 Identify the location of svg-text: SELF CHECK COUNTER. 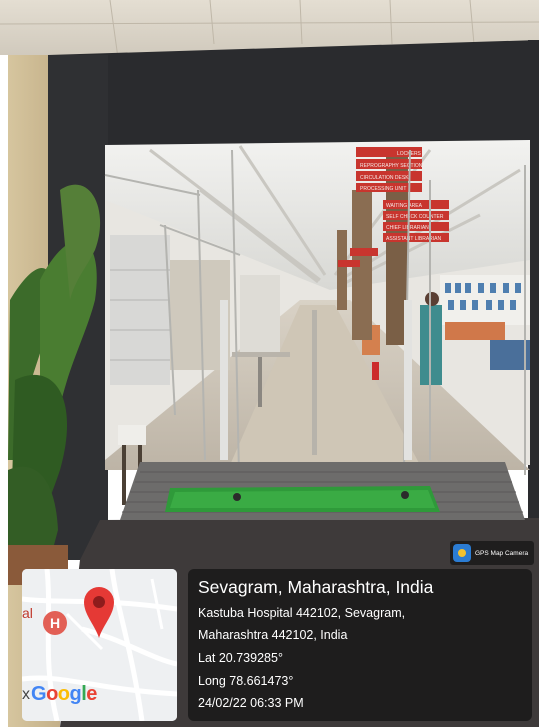
(415, 217).